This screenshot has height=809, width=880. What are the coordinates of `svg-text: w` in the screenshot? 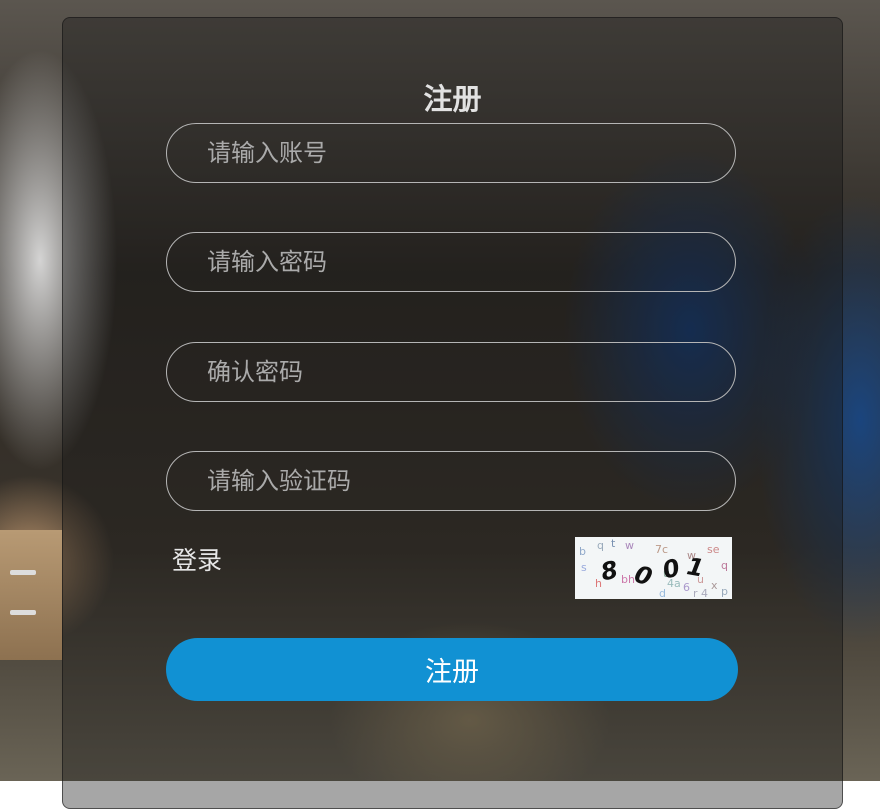 It's located at (629, 545).